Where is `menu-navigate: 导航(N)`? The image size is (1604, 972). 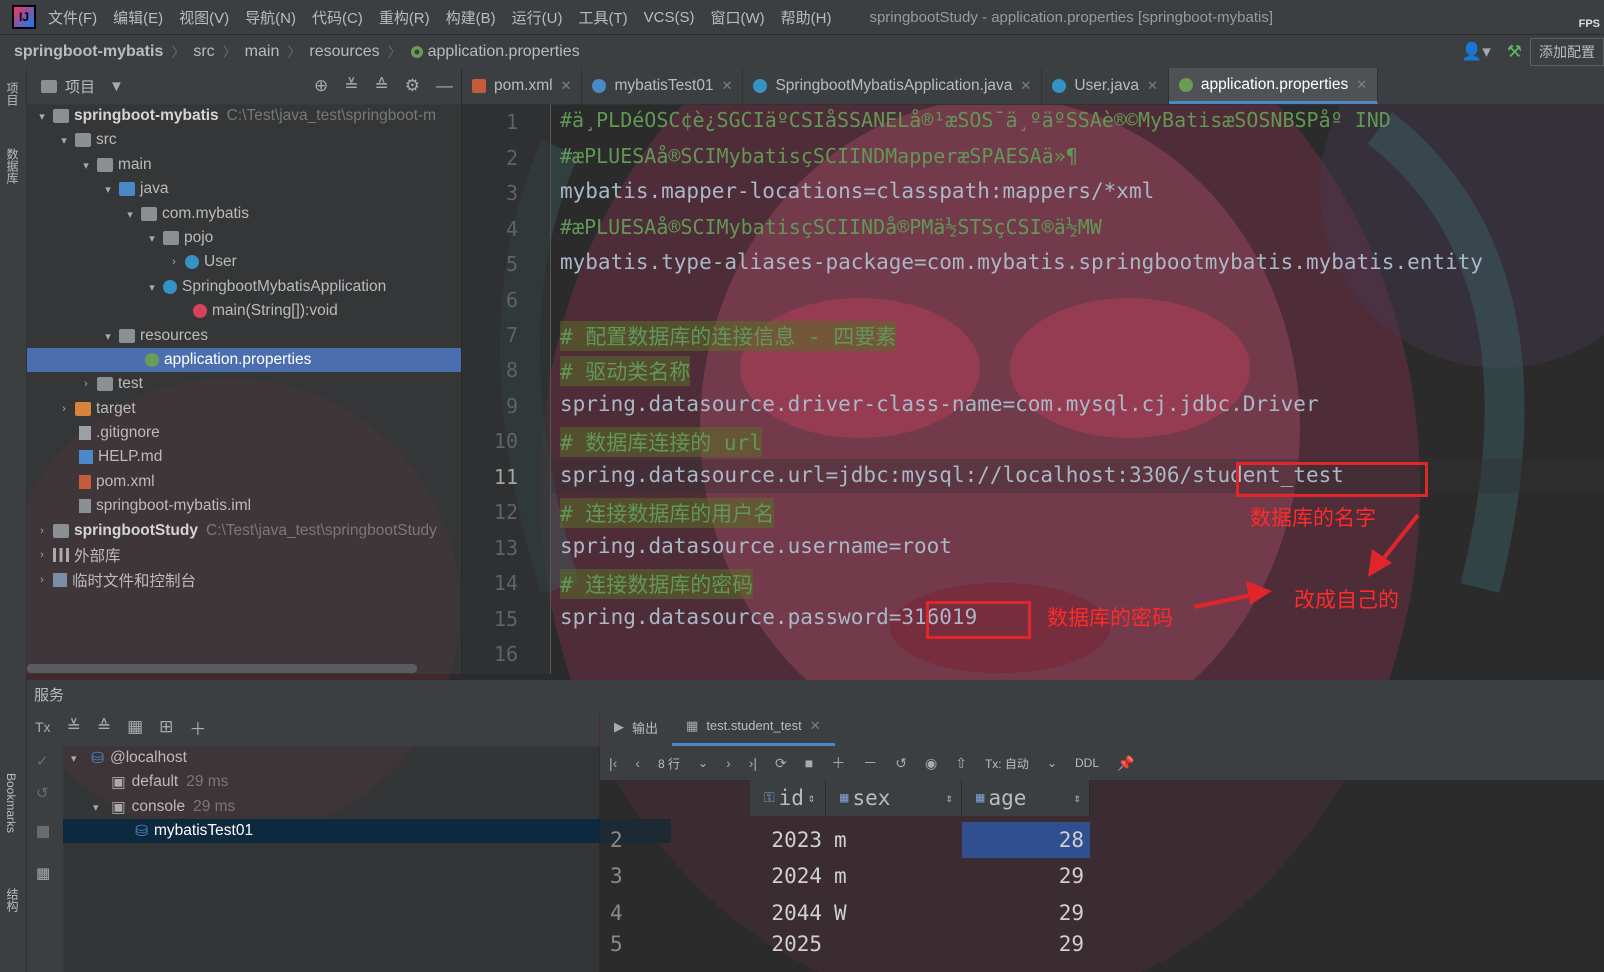 menu-navigate: 导航(N) is located at coordinates (270, 17).